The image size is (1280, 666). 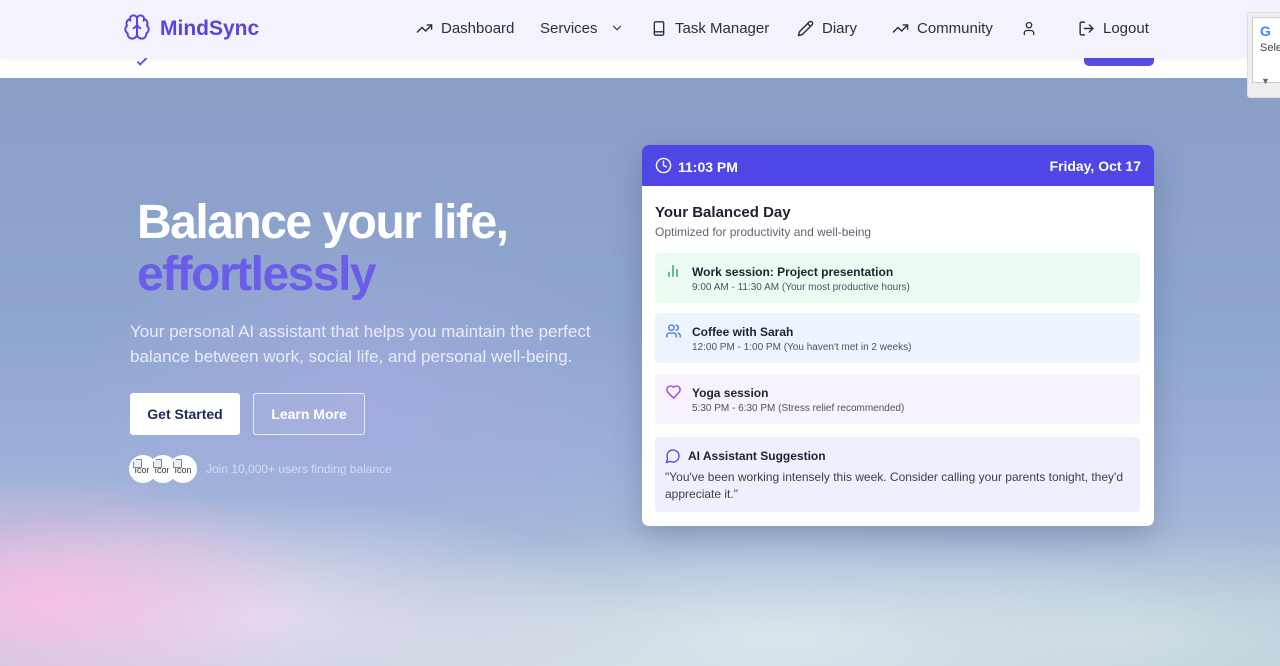 I want to click on get-started-button: Get Started, so click(x=185, y=414).